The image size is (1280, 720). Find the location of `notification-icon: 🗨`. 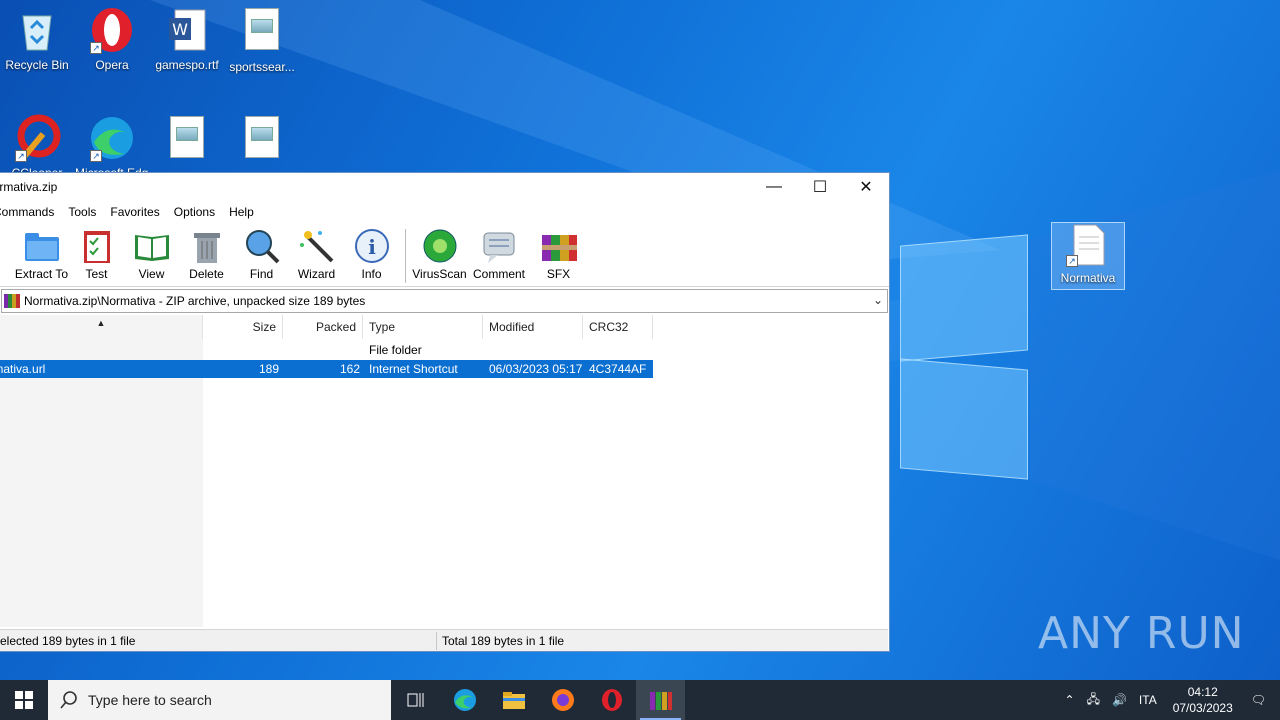

notification-icon: 🗨 is located at coordinates (1261, 700).